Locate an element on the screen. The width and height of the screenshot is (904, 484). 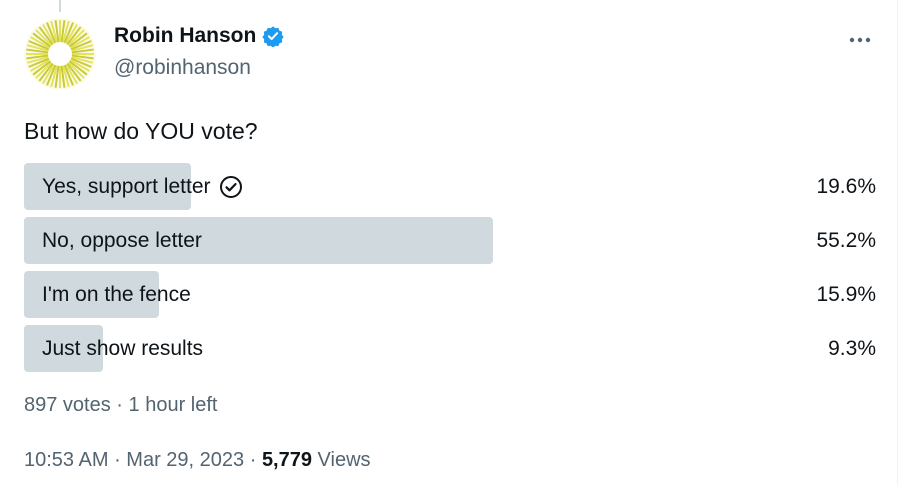
poll-option-text: I'm on the fence is located at coordinates (116, 294).